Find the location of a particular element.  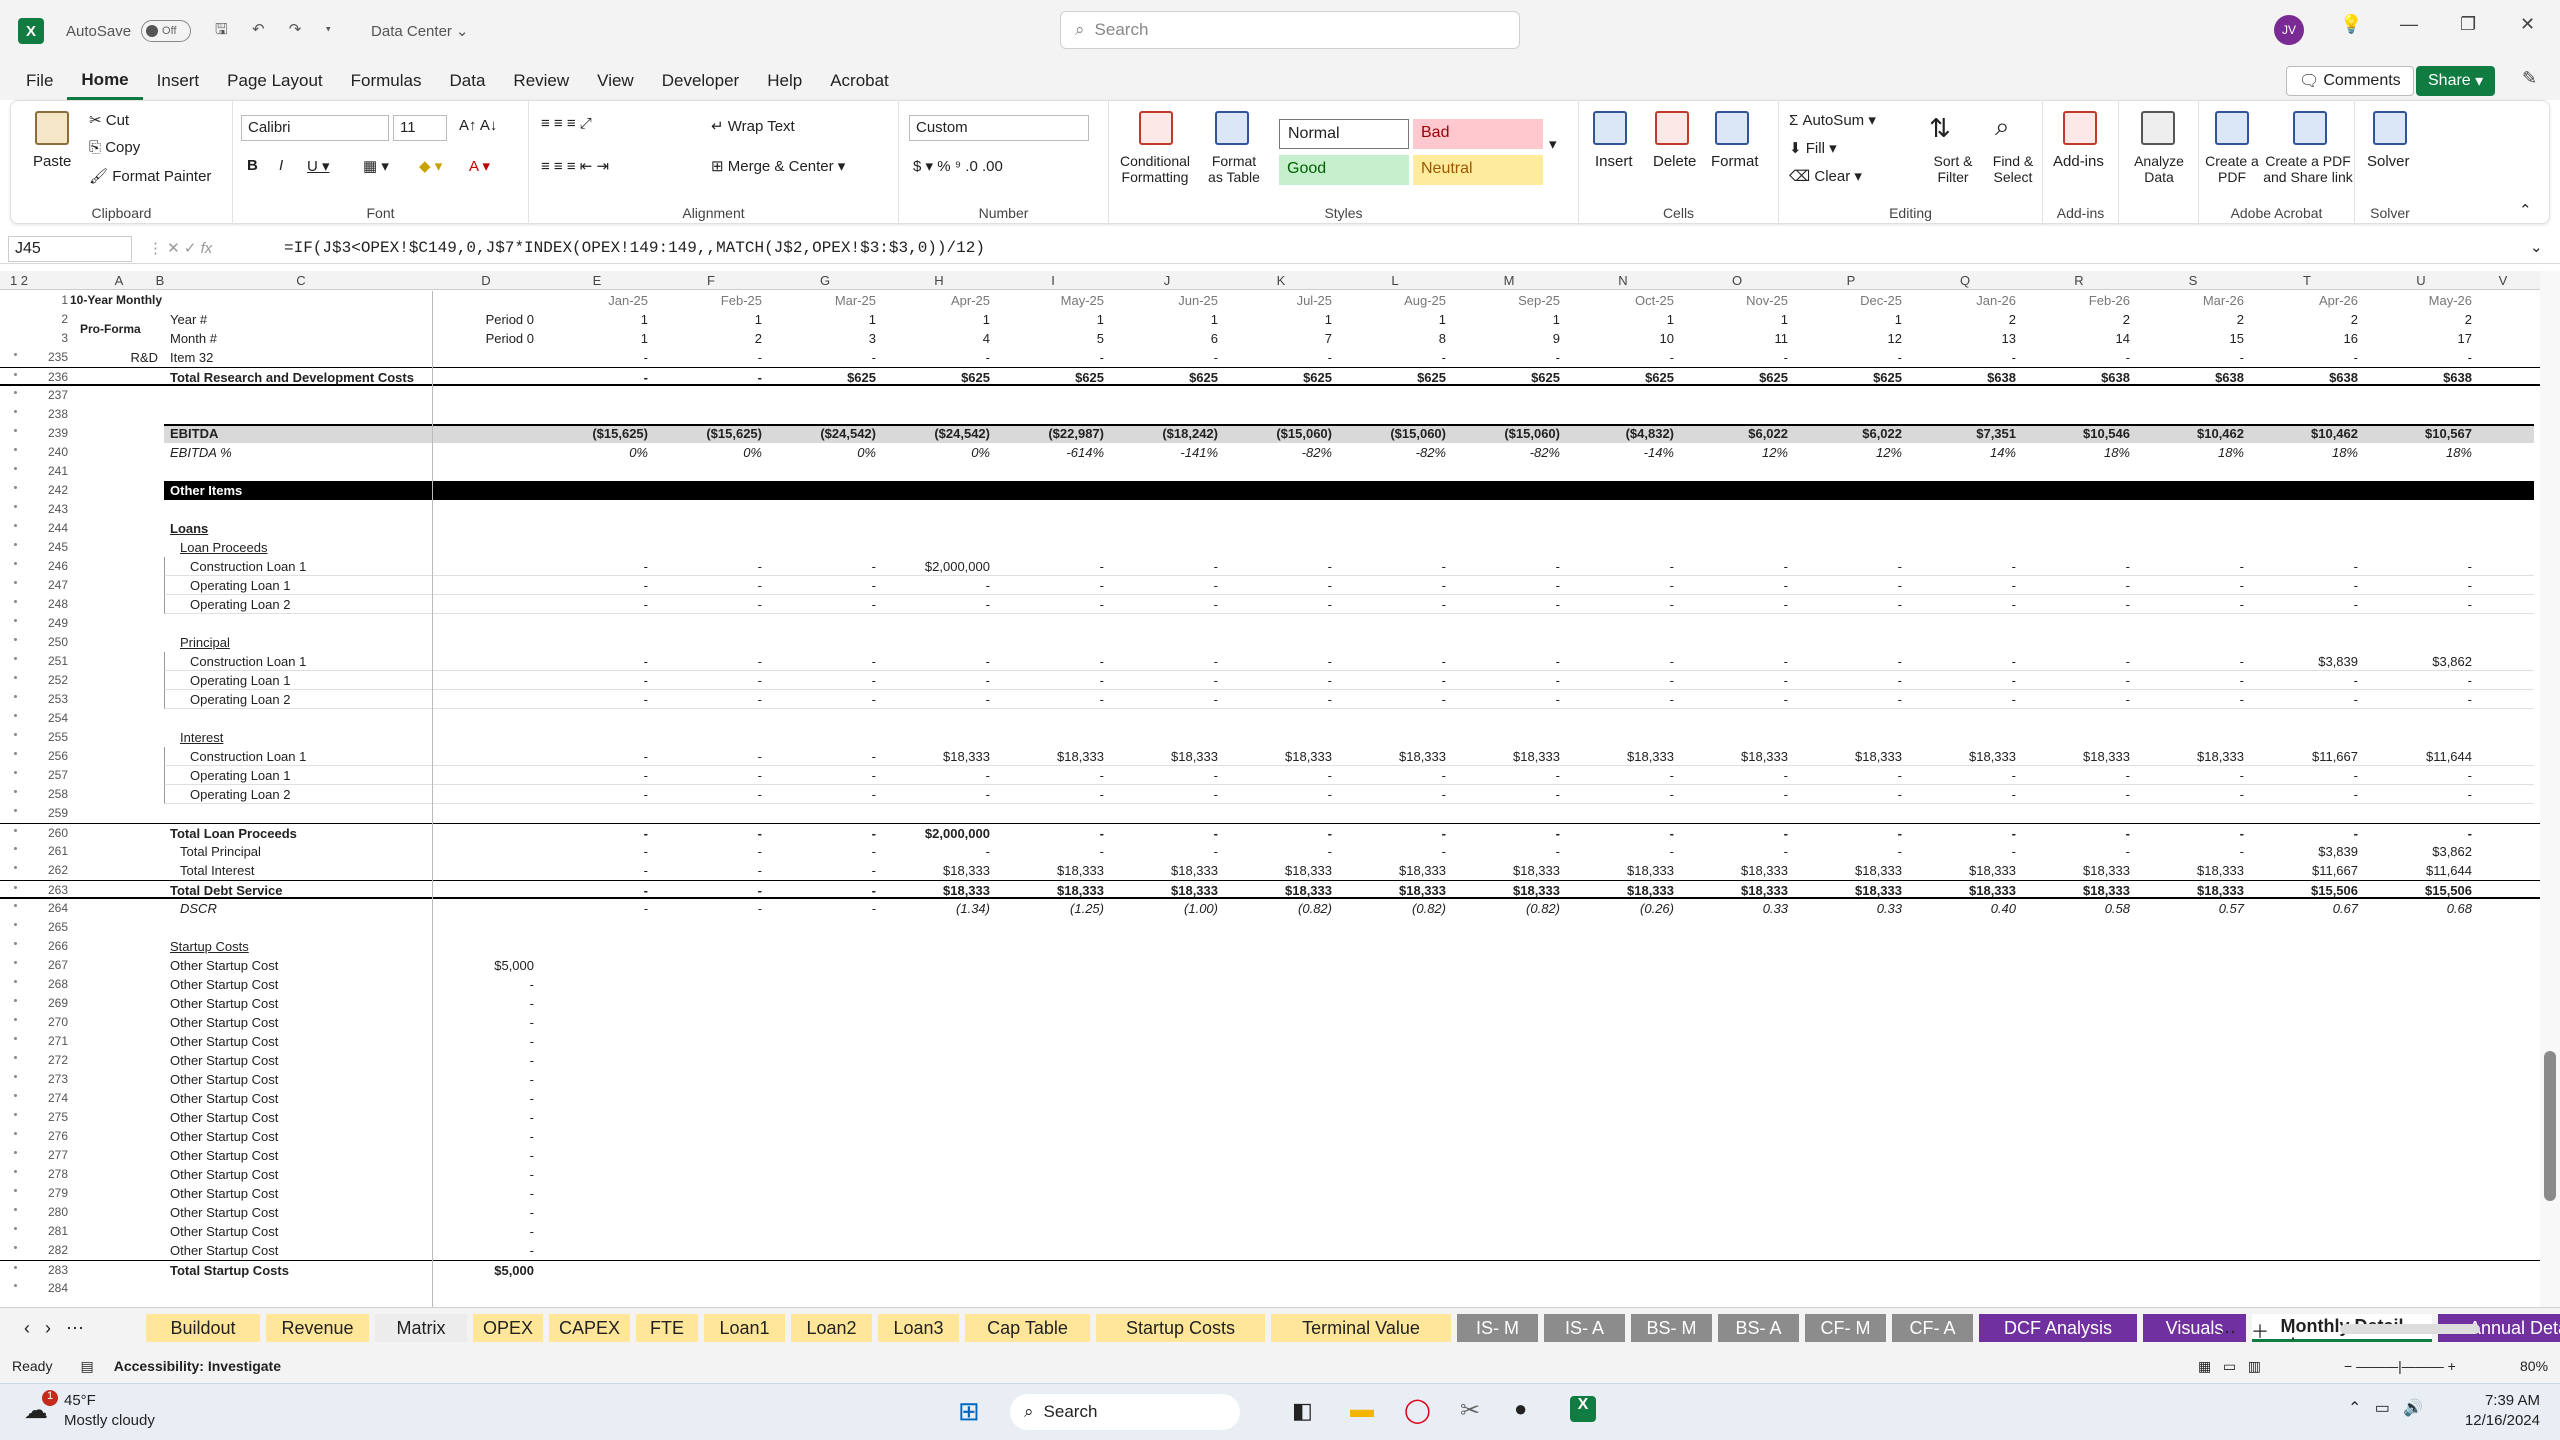

find-select-button: Find & Select is located at coordinates (2013, 169).